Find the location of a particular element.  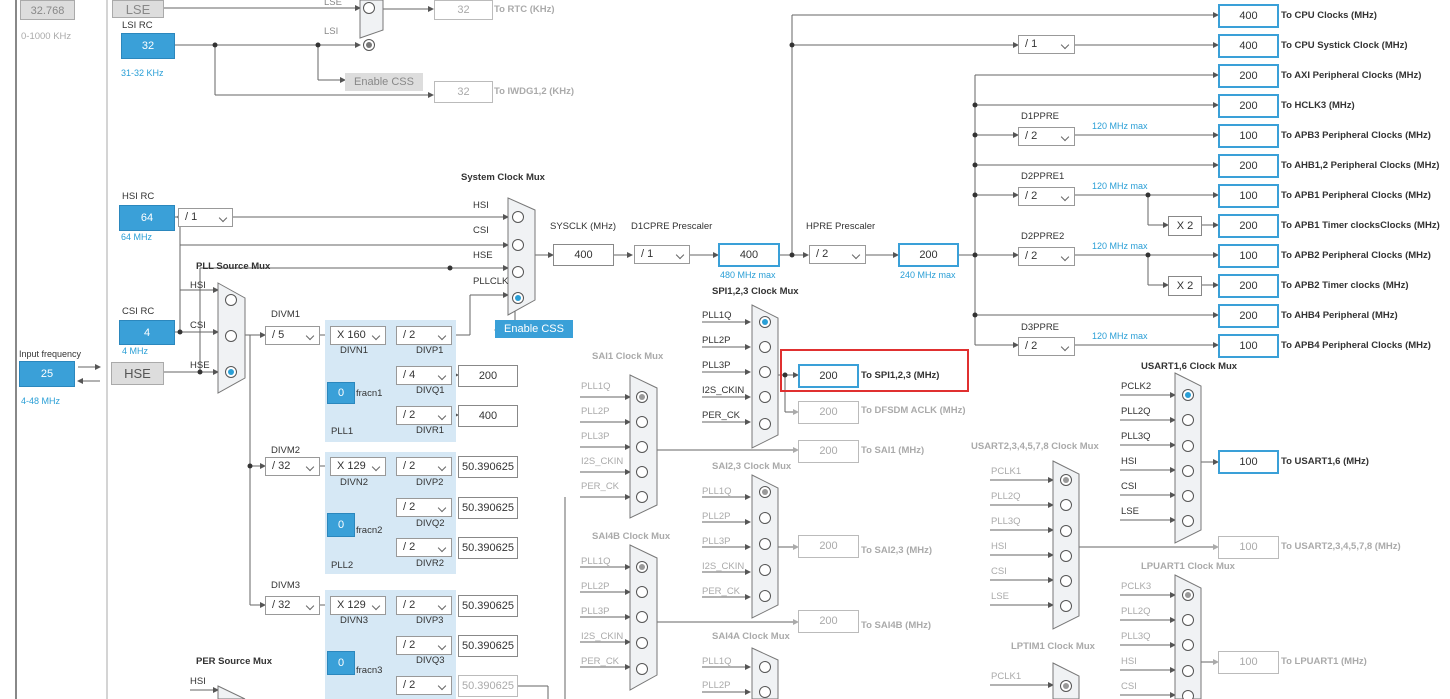

d1ppre-select: / 2 is located at coordinates (1046, 136).